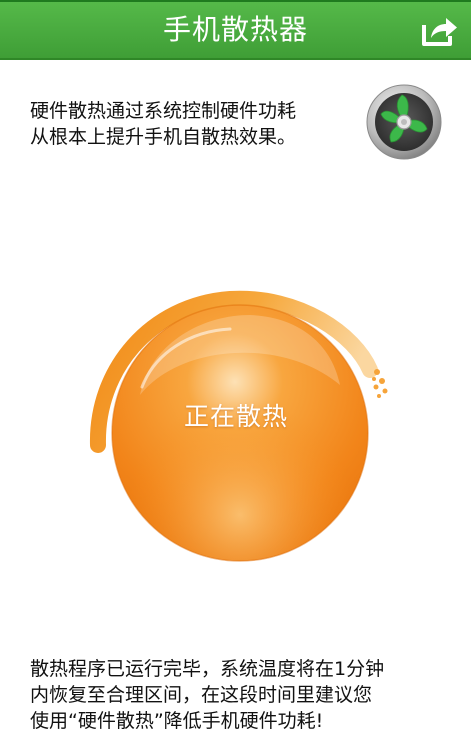 The height and width of the screenshot is (745, 471). I want to click on share-icon, so click(439, 32).